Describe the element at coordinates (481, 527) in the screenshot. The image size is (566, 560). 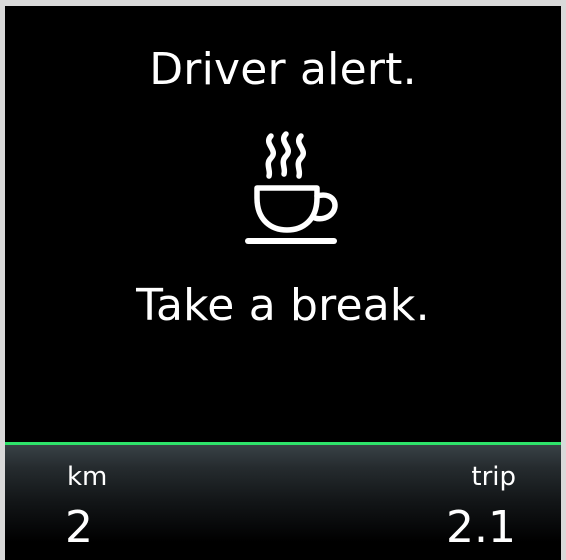
I see `trip-value: 2.1` at that location.